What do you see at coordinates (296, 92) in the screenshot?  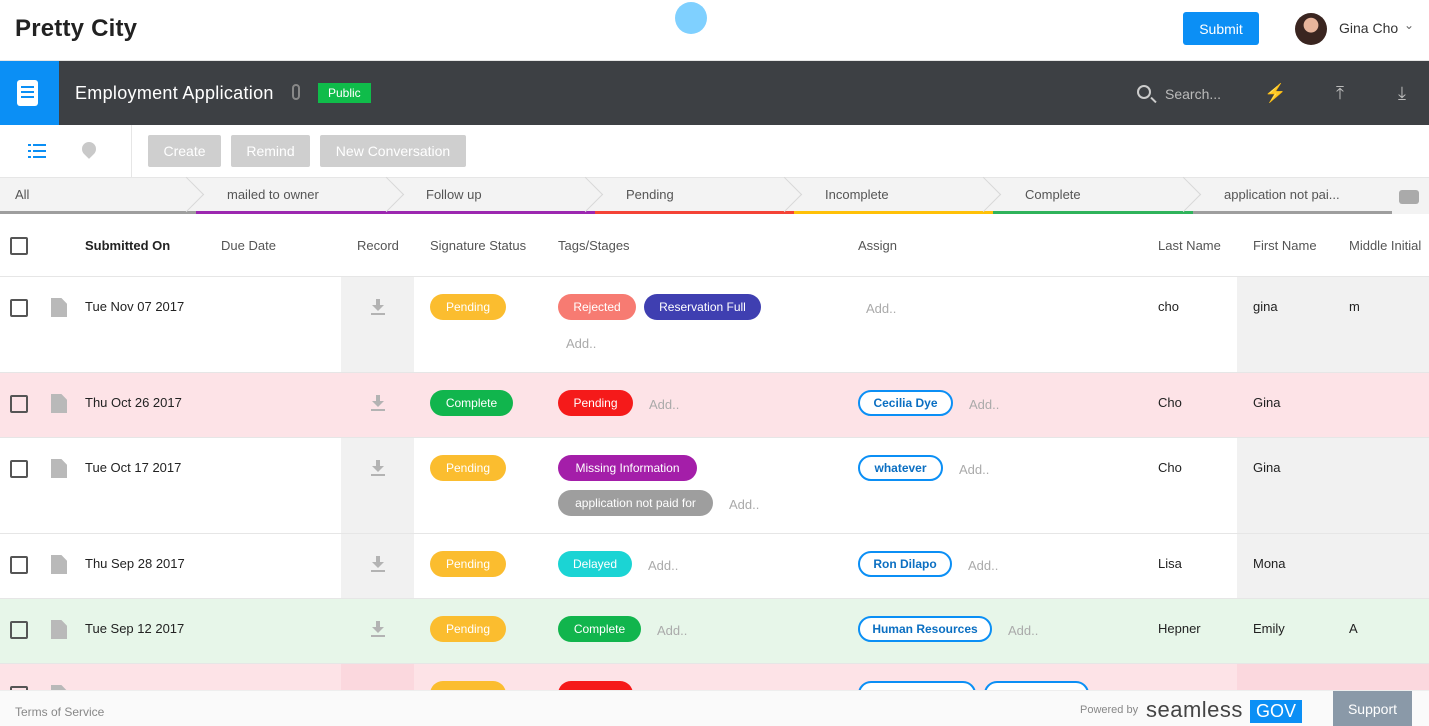 I see `paperclip-icon` at bounding box center [296, 92].